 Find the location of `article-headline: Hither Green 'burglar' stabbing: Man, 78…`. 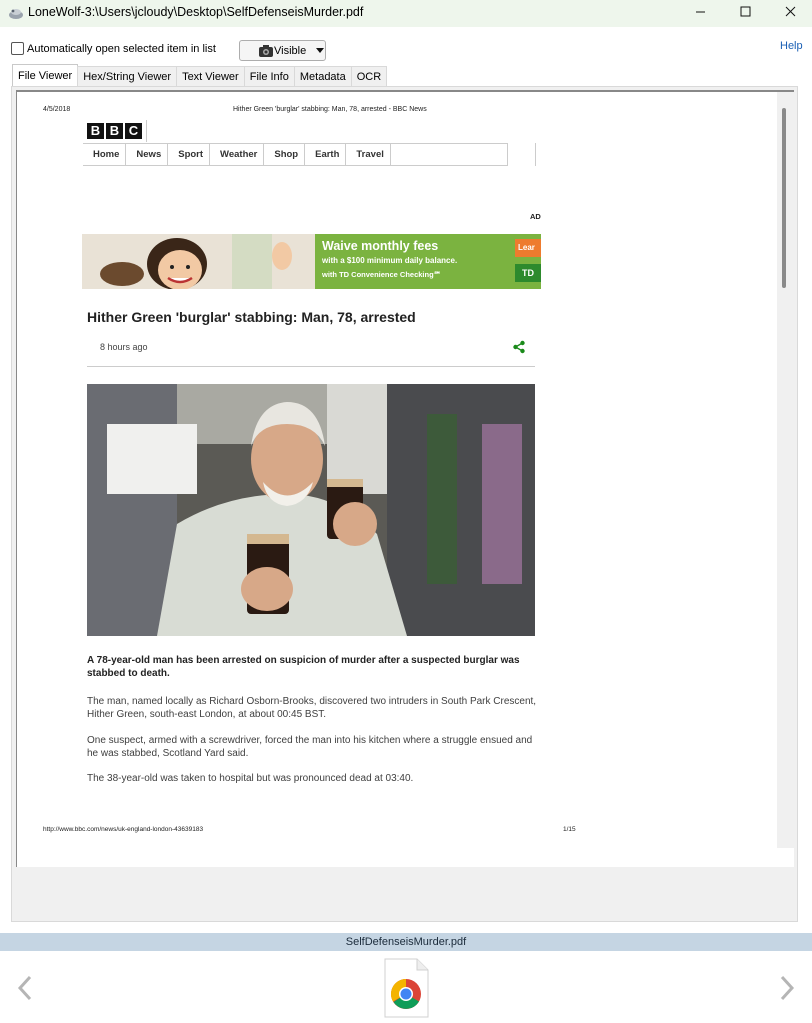

article-headline: Hither Green 'burglar' stabbing: Man, 78… is located at coordinates (251, 317).